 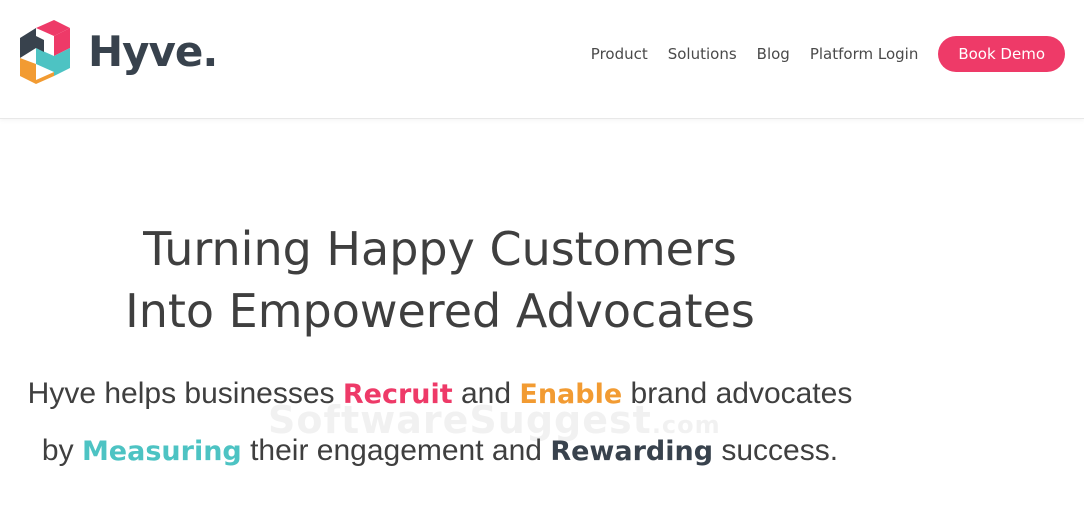 I want to click on nav-solutions: Solutions, so click(x=702, y=54).